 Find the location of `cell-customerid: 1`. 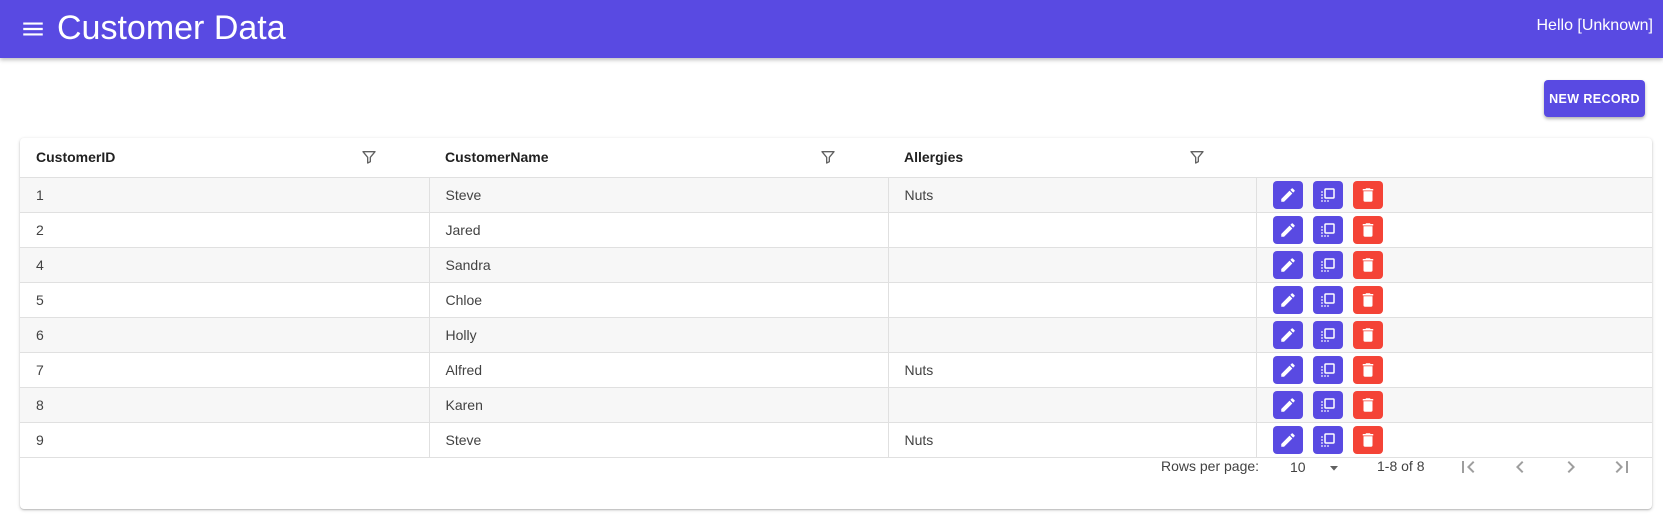

cell-customerid: 1 is located at coordinates (225, 195).